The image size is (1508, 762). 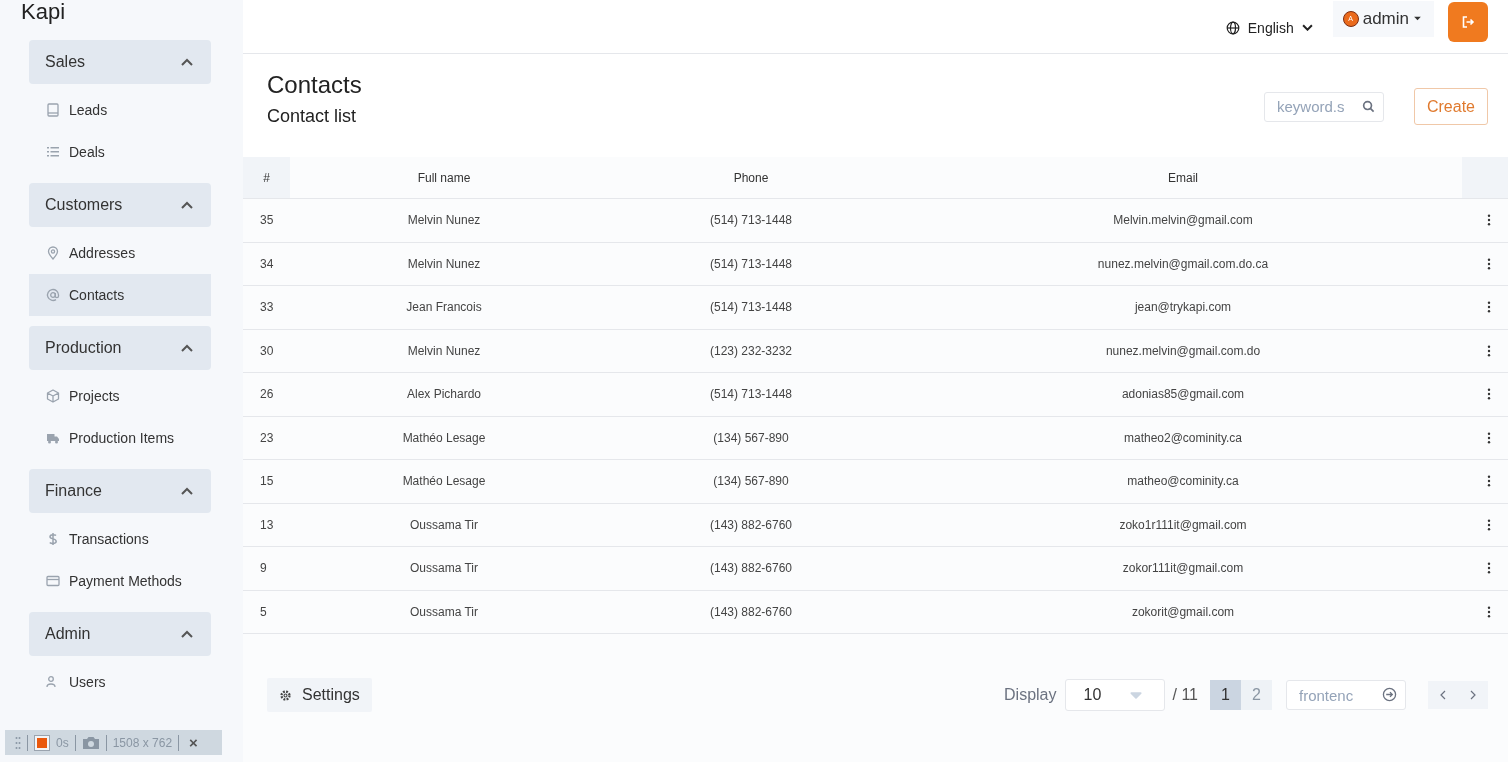 What do you see at coordinates (1443, 695) in the screenshot?
I see `chevron-left-icon` at bounding box center [1443, 695].